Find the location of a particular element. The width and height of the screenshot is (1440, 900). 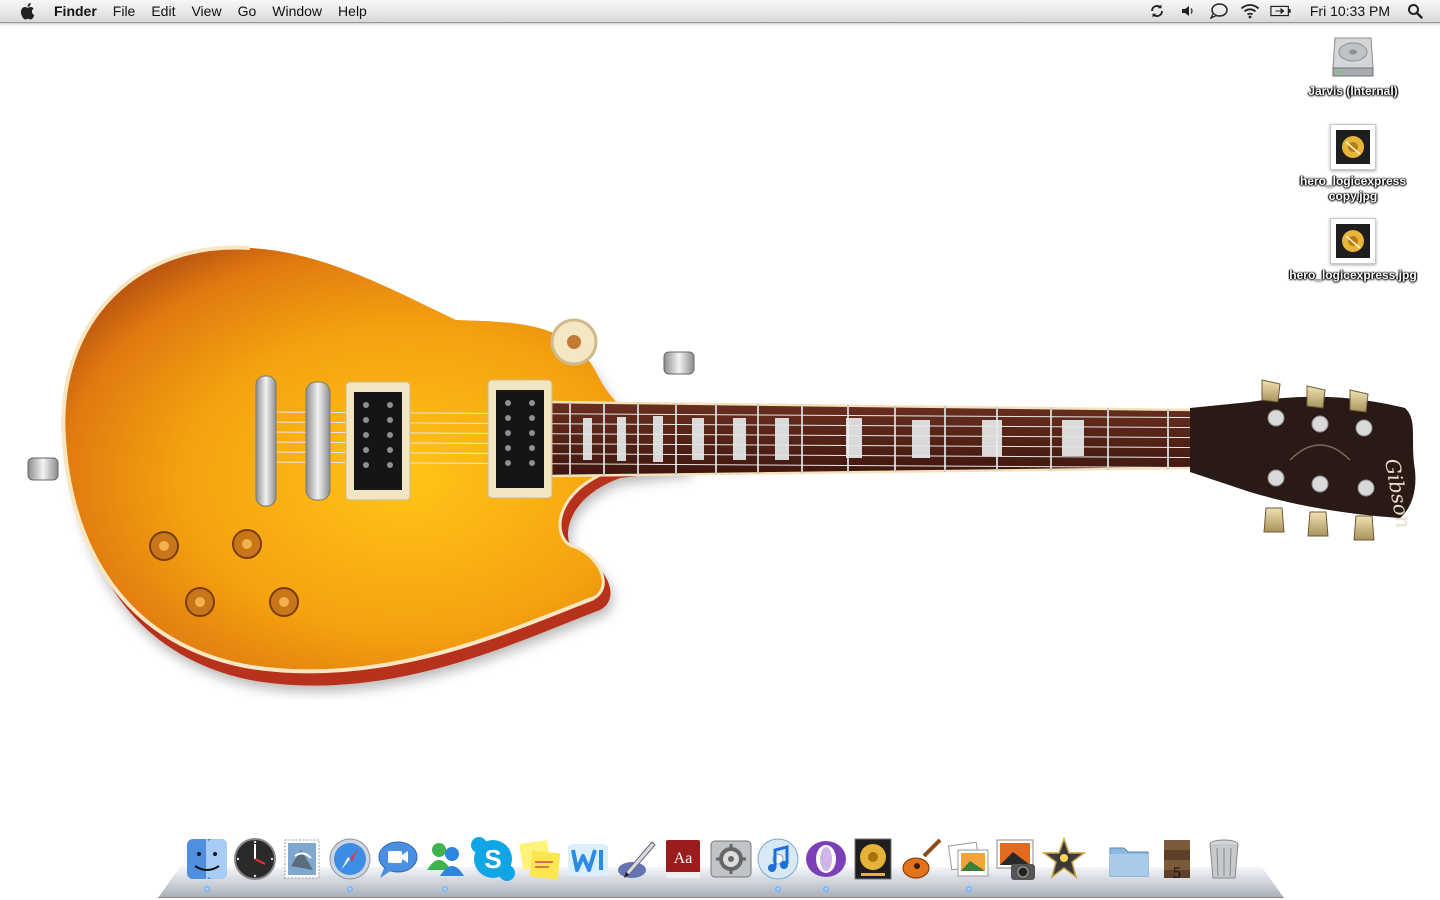

iweb-icon is located at coordinates (587, 860).